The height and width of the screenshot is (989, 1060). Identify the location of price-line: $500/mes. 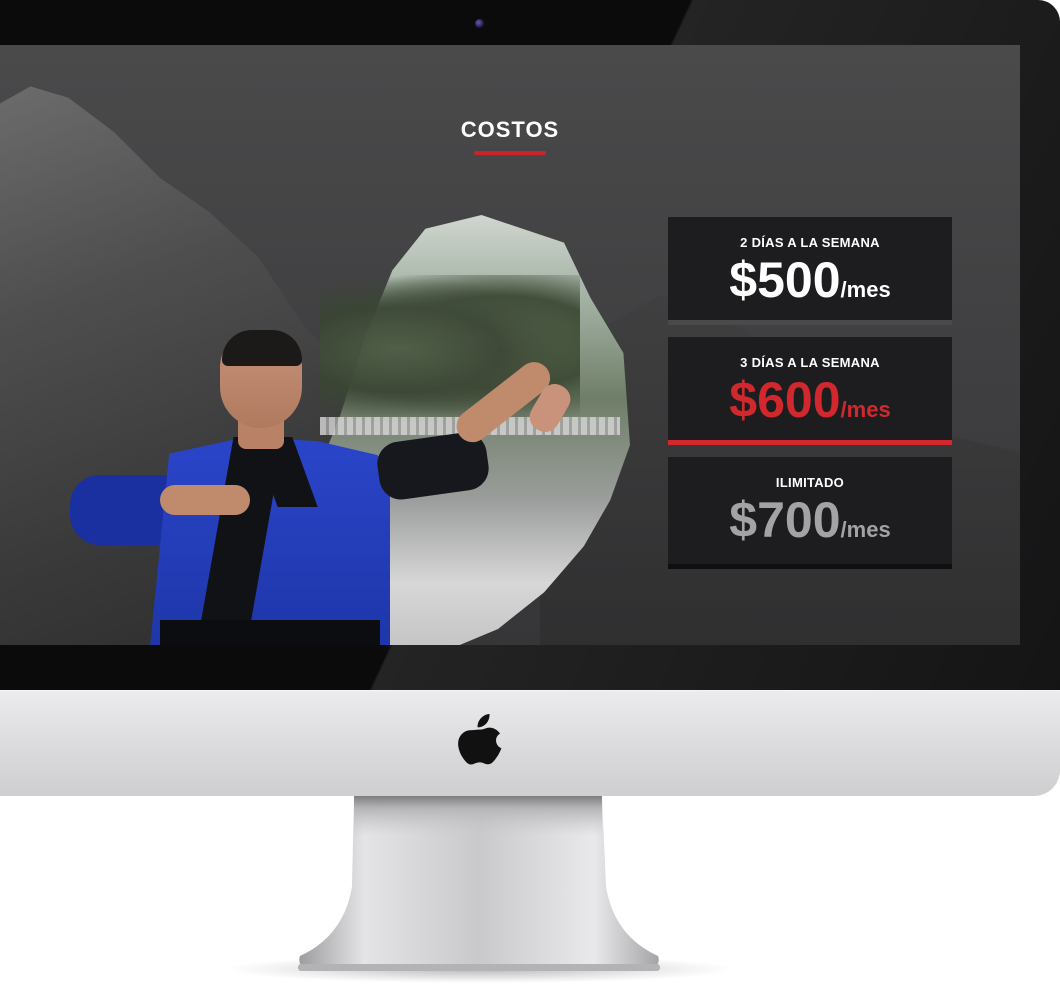
(810, 280).